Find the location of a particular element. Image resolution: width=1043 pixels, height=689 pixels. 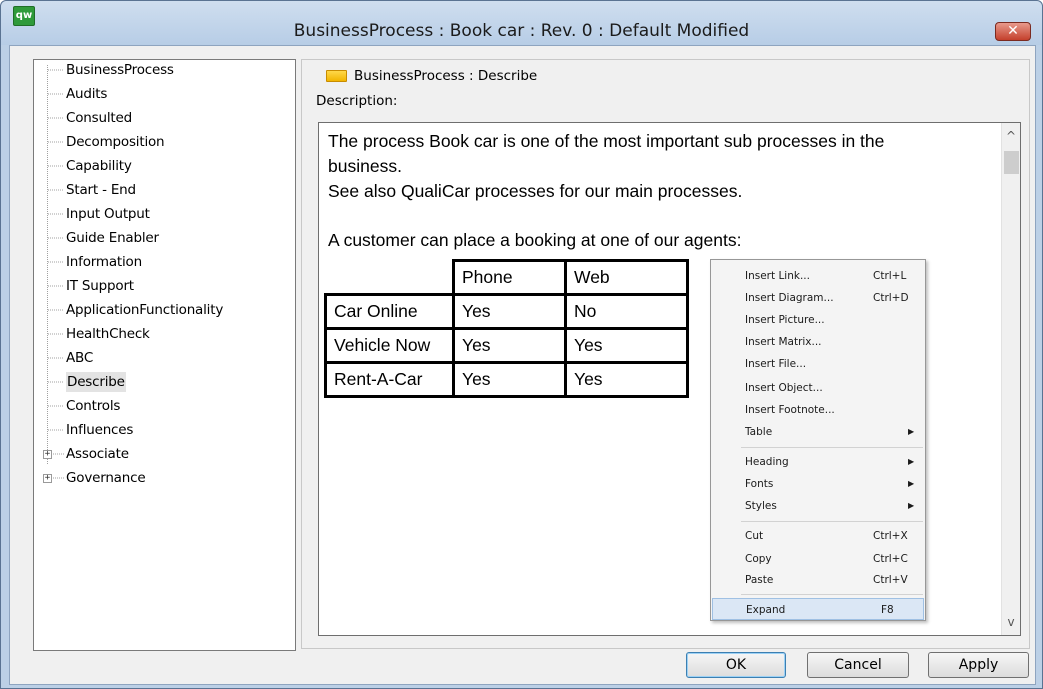

table-header-row: Phone Web is located at coordinates (507, 277).